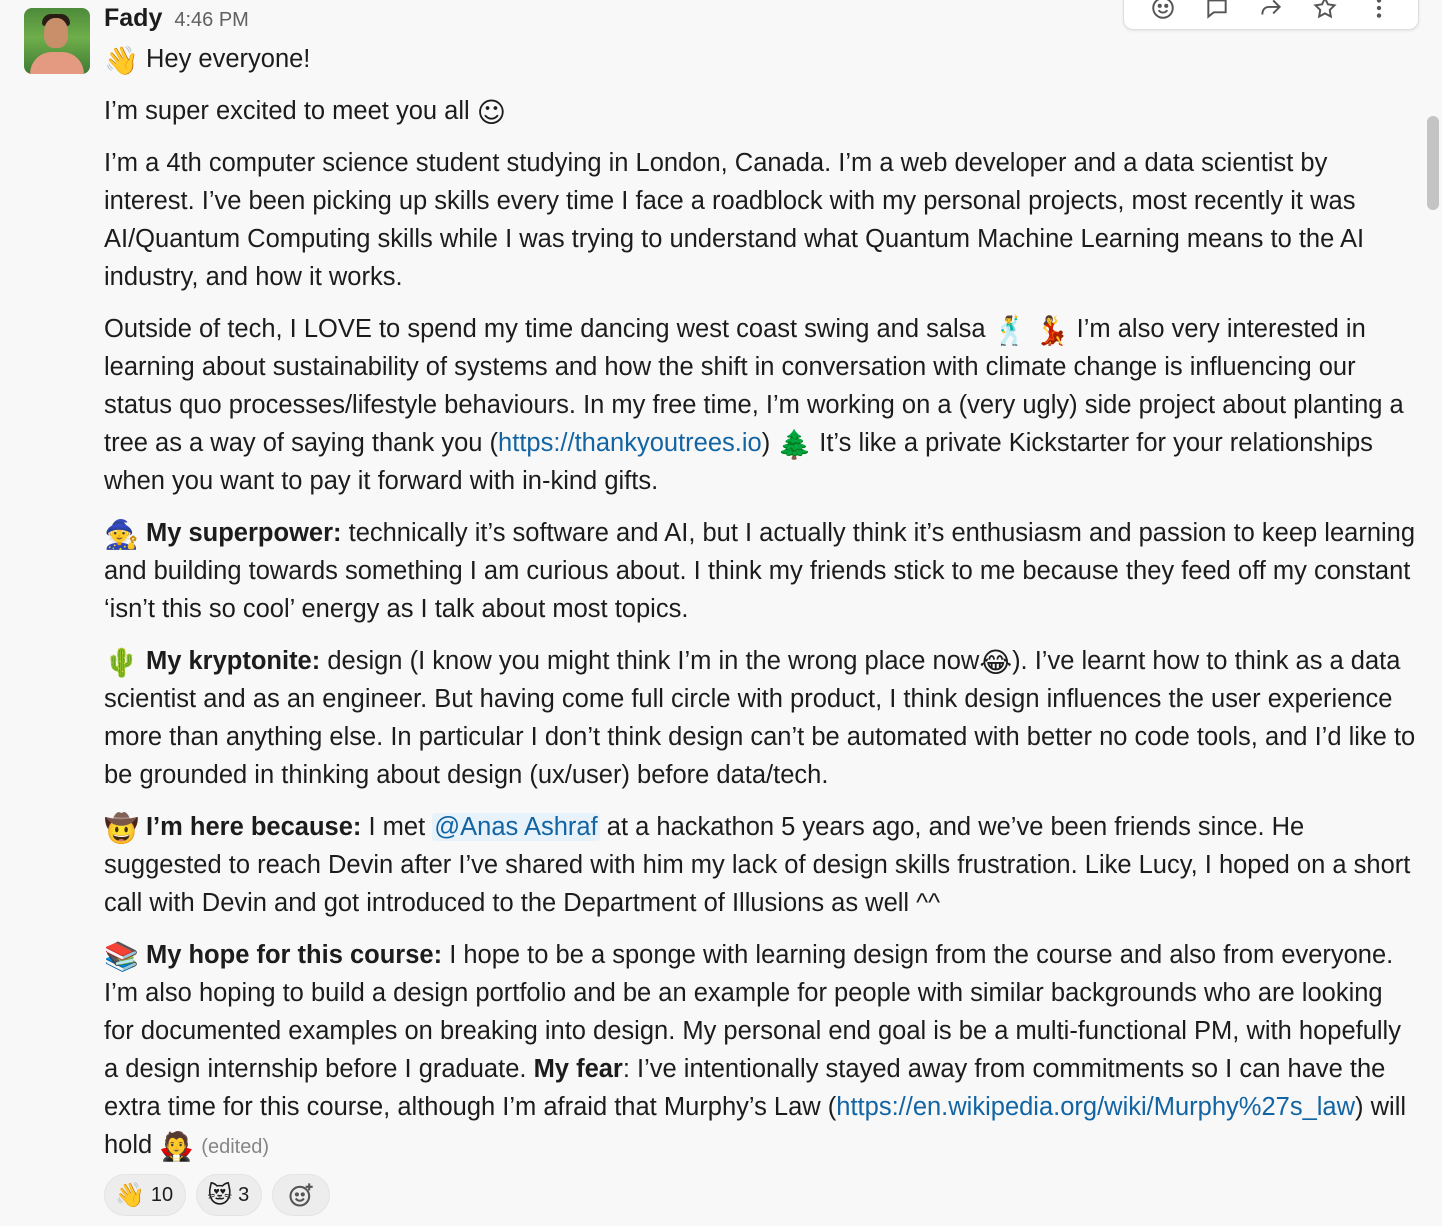 The width and height of the screenshot is (1442, 1226). What do you see at coordinates (121, 956) in the screenshot?
I see `books-emoji: 📚` at bounding box center [121, 956].